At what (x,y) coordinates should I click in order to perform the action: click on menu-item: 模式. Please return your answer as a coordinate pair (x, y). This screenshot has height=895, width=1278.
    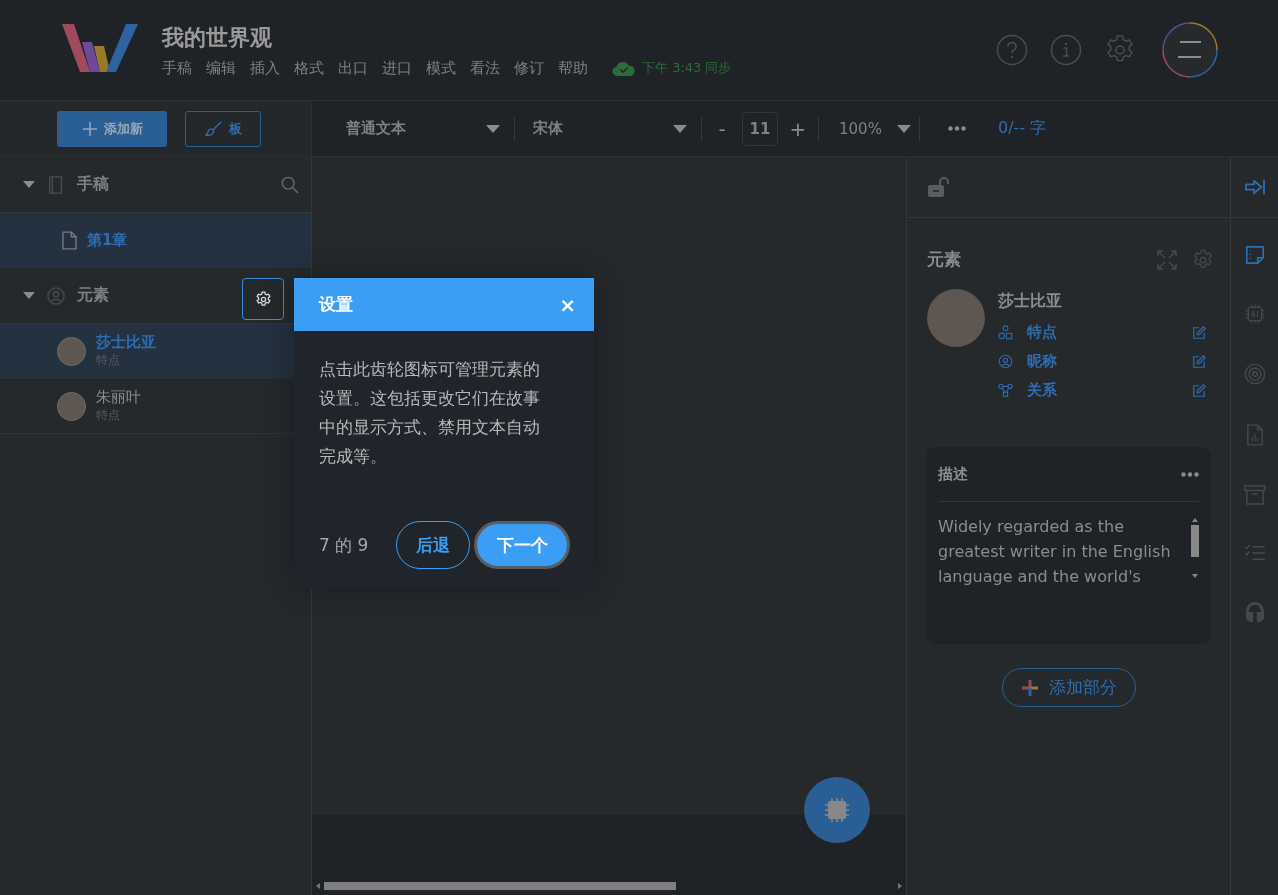
    Looking at the image, I should click on (441, 68).